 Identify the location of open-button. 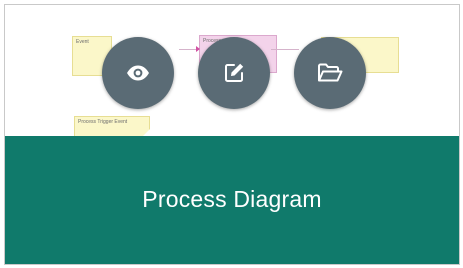
(330, 73).